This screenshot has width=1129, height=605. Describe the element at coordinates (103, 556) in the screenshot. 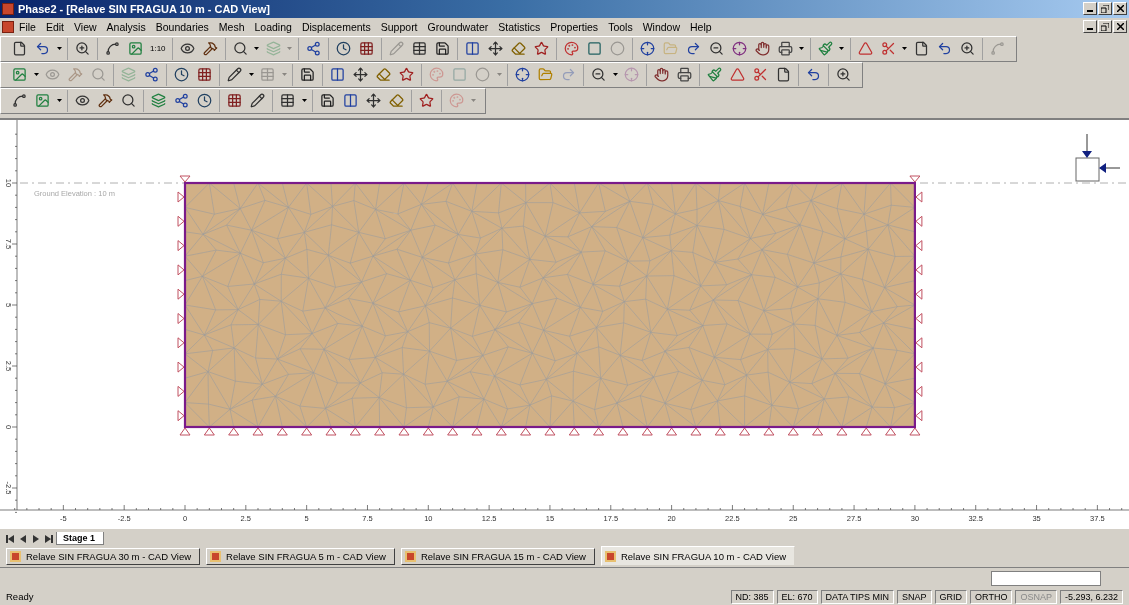

I see `document-tab: Relave SIN FRAGUA 30 m - CAD View` at that location.